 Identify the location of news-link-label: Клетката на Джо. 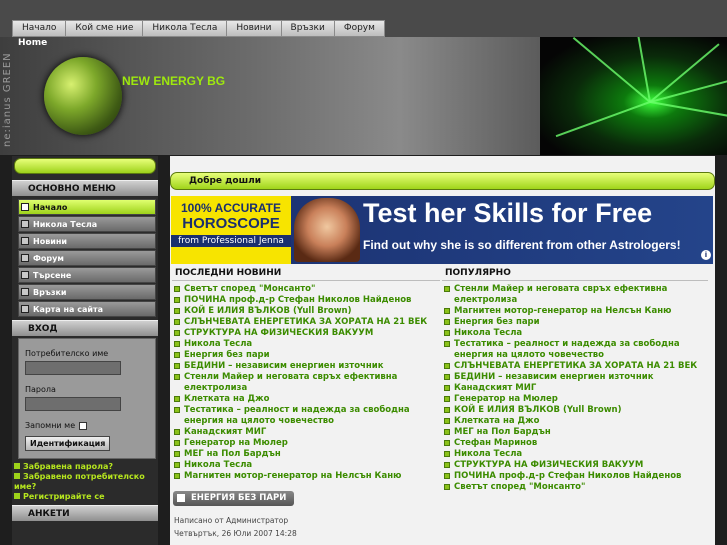
(497, 421).